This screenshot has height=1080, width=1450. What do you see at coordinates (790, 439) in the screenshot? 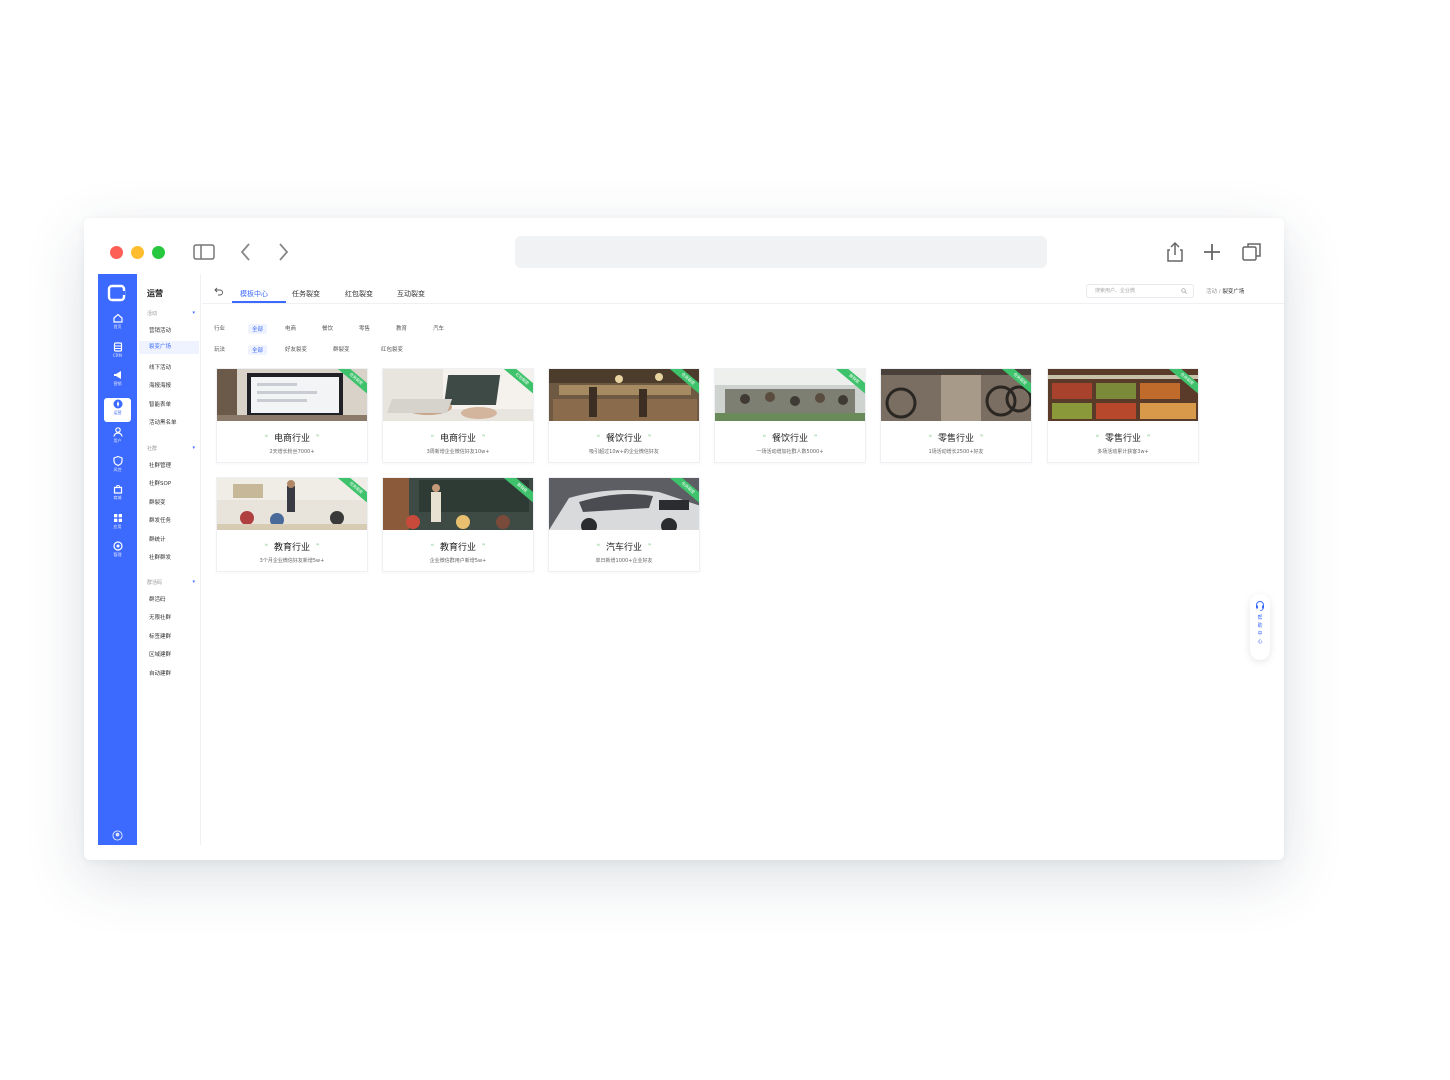
I see `template-title: ❝ 餐饮行业 ❞` at bounding box center [790, 439].